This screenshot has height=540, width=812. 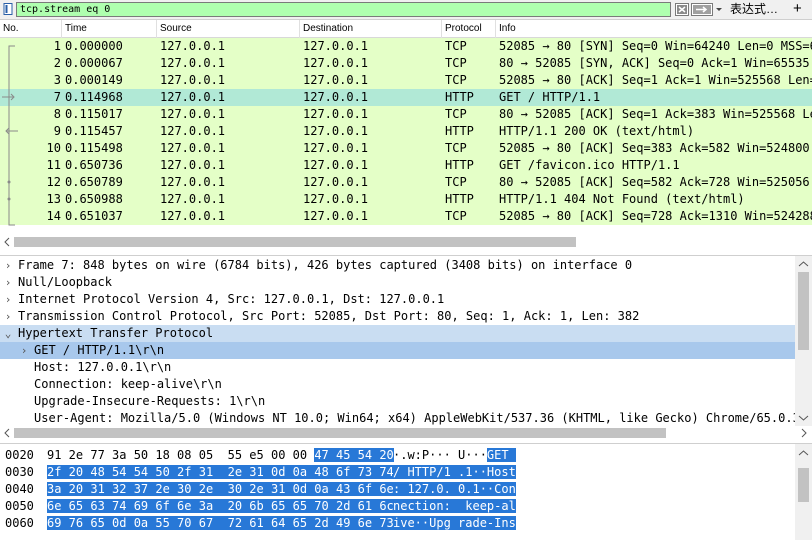 I want to click on details-horizontal-scrollbar, so click(x=406, y=433).